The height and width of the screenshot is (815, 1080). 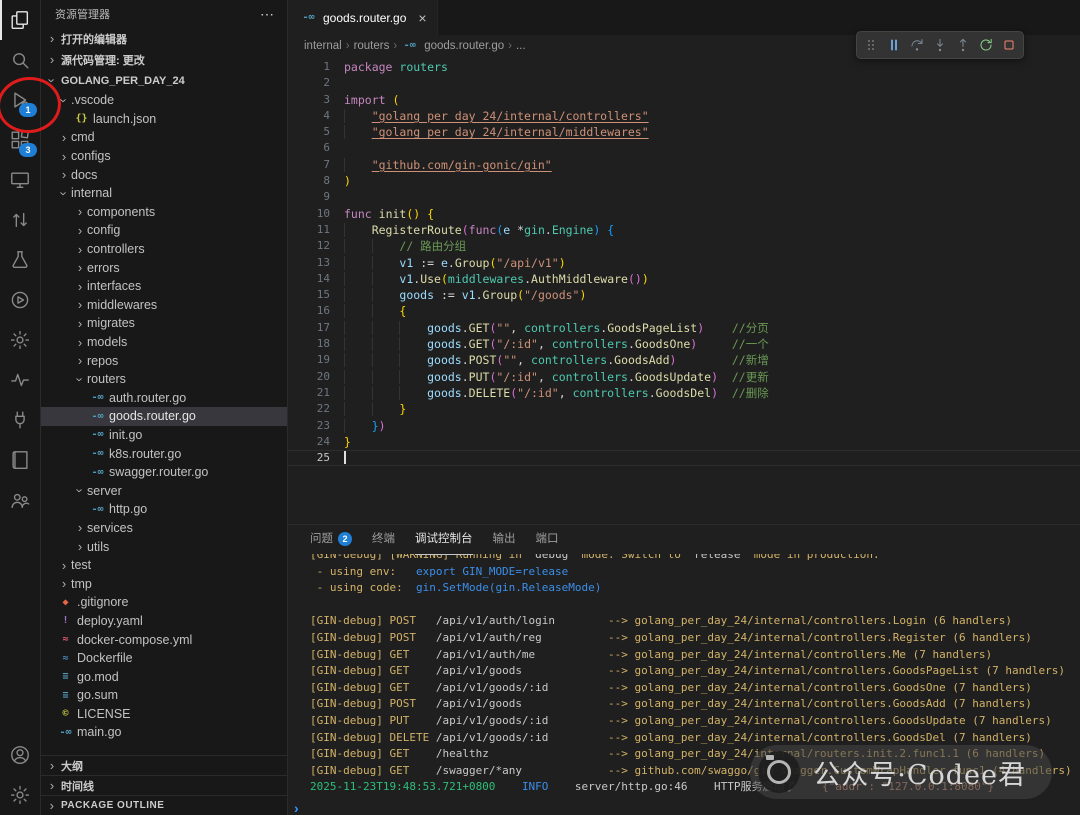 I want to click on folder-tmp: › tmp, so click(x=164, y=583).